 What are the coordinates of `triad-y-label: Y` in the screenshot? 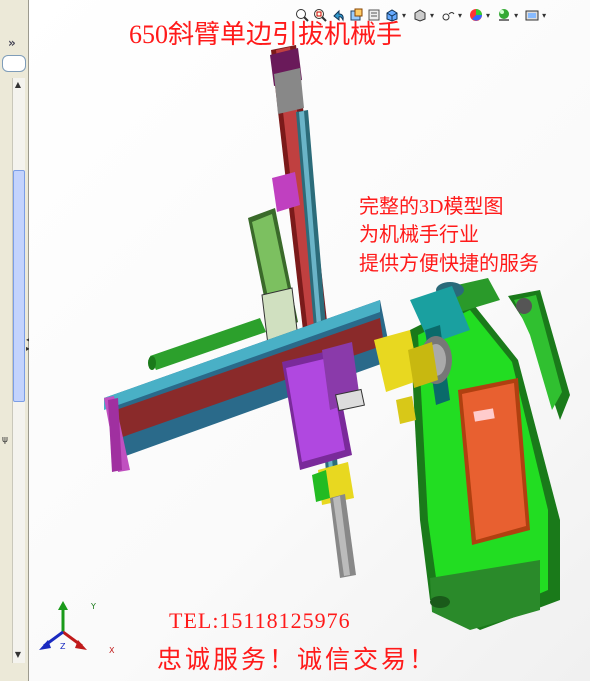 It's located at (93, 606).